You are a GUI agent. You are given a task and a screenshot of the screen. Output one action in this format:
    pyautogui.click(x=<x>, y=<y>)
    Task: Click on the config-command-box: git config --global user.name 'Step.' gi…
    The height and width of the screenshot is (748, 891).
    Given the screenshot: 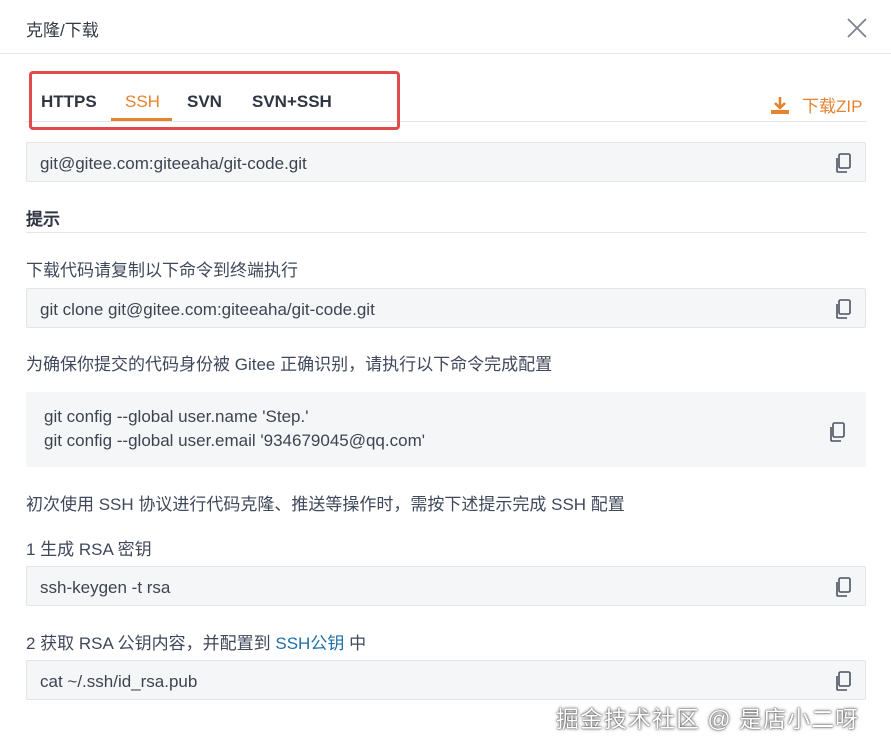 What is the action you would take?
    pyautogui.click(x=446, y=429)
    